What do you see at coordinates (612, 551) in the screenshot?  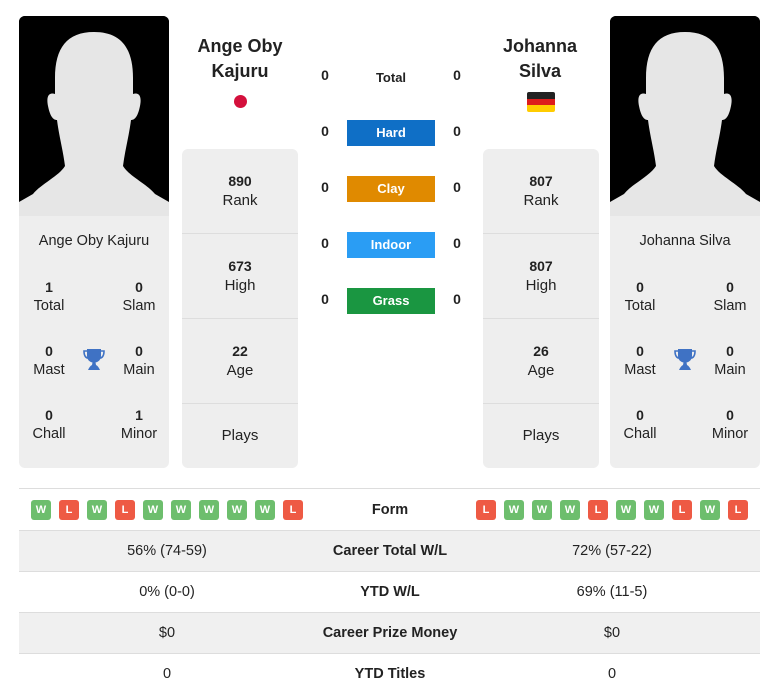 I see `player2-career-total-wl: 72% (57-22)` at bounding box center [612, 551].